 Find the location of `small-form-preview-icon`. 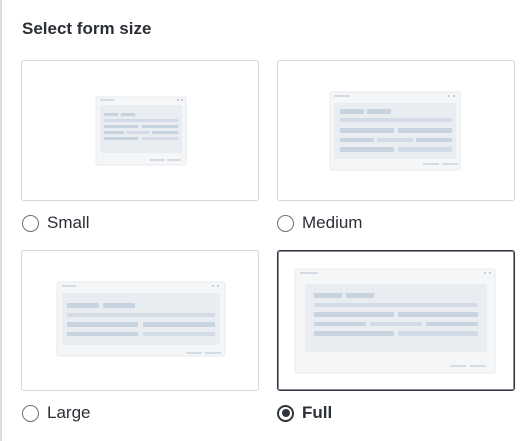

small-form-preview-icon is located at coordinates (141, 131).